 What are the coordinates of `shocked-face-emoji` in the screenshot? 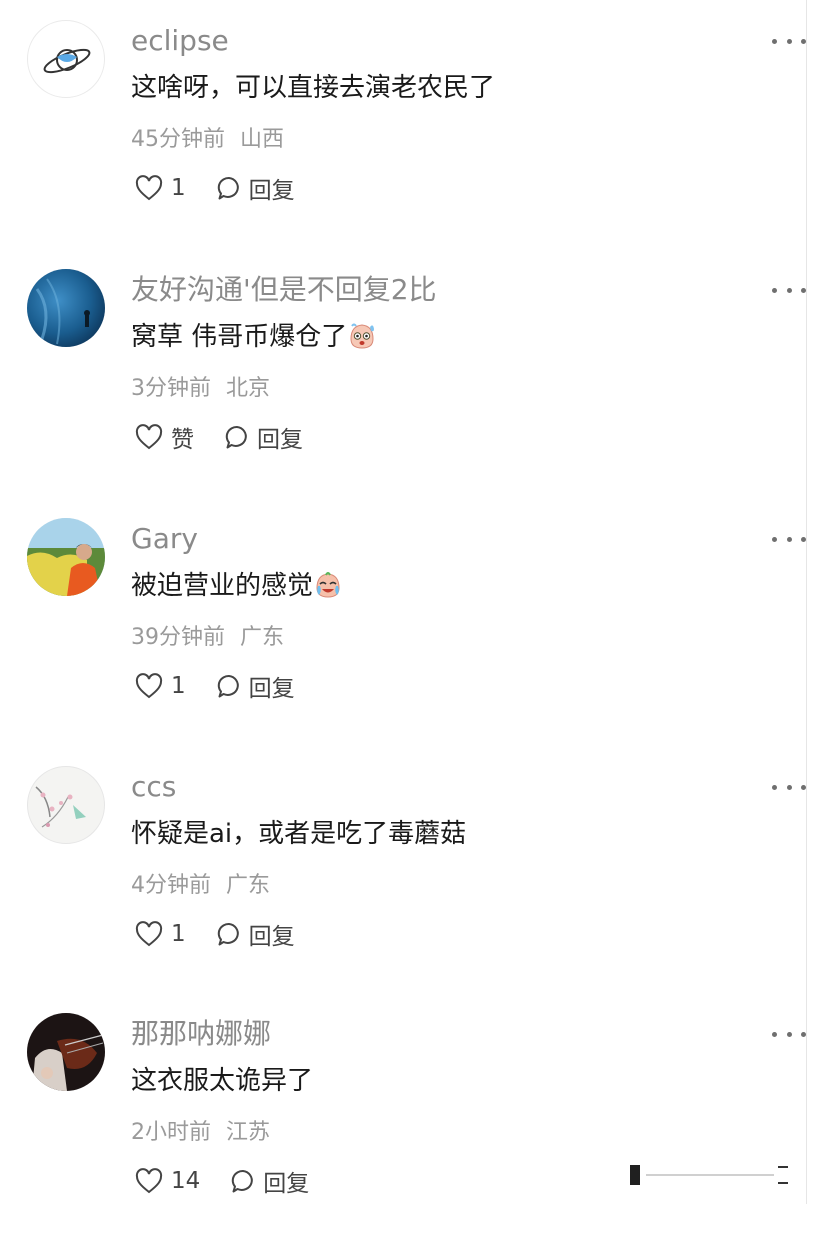 It's located at (362, 341).